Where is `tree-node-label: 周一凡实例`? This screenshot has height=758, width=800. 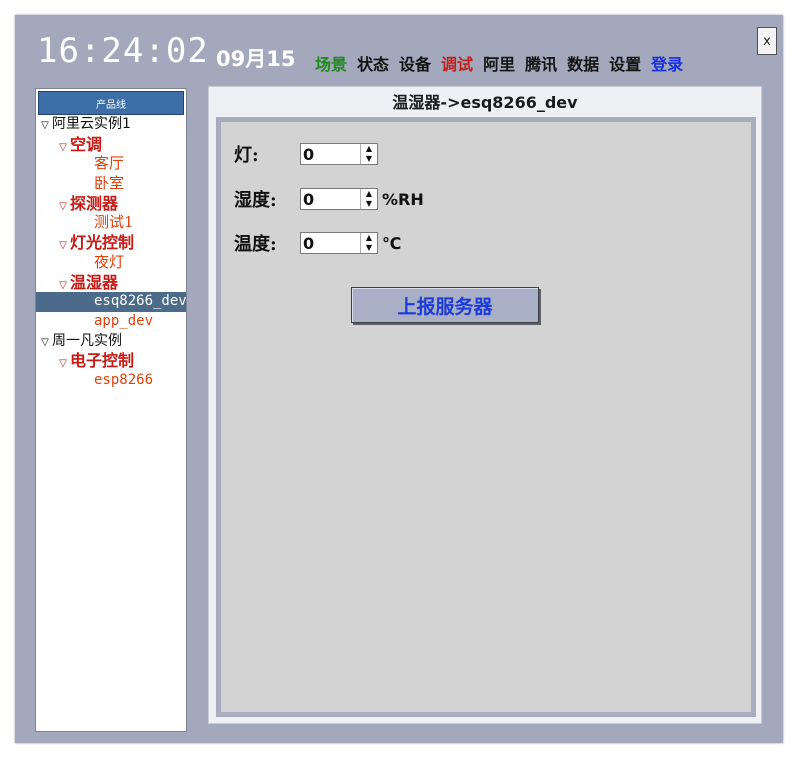 tree-node-label: 周一凡实例 is located at coordinates (87, 340).